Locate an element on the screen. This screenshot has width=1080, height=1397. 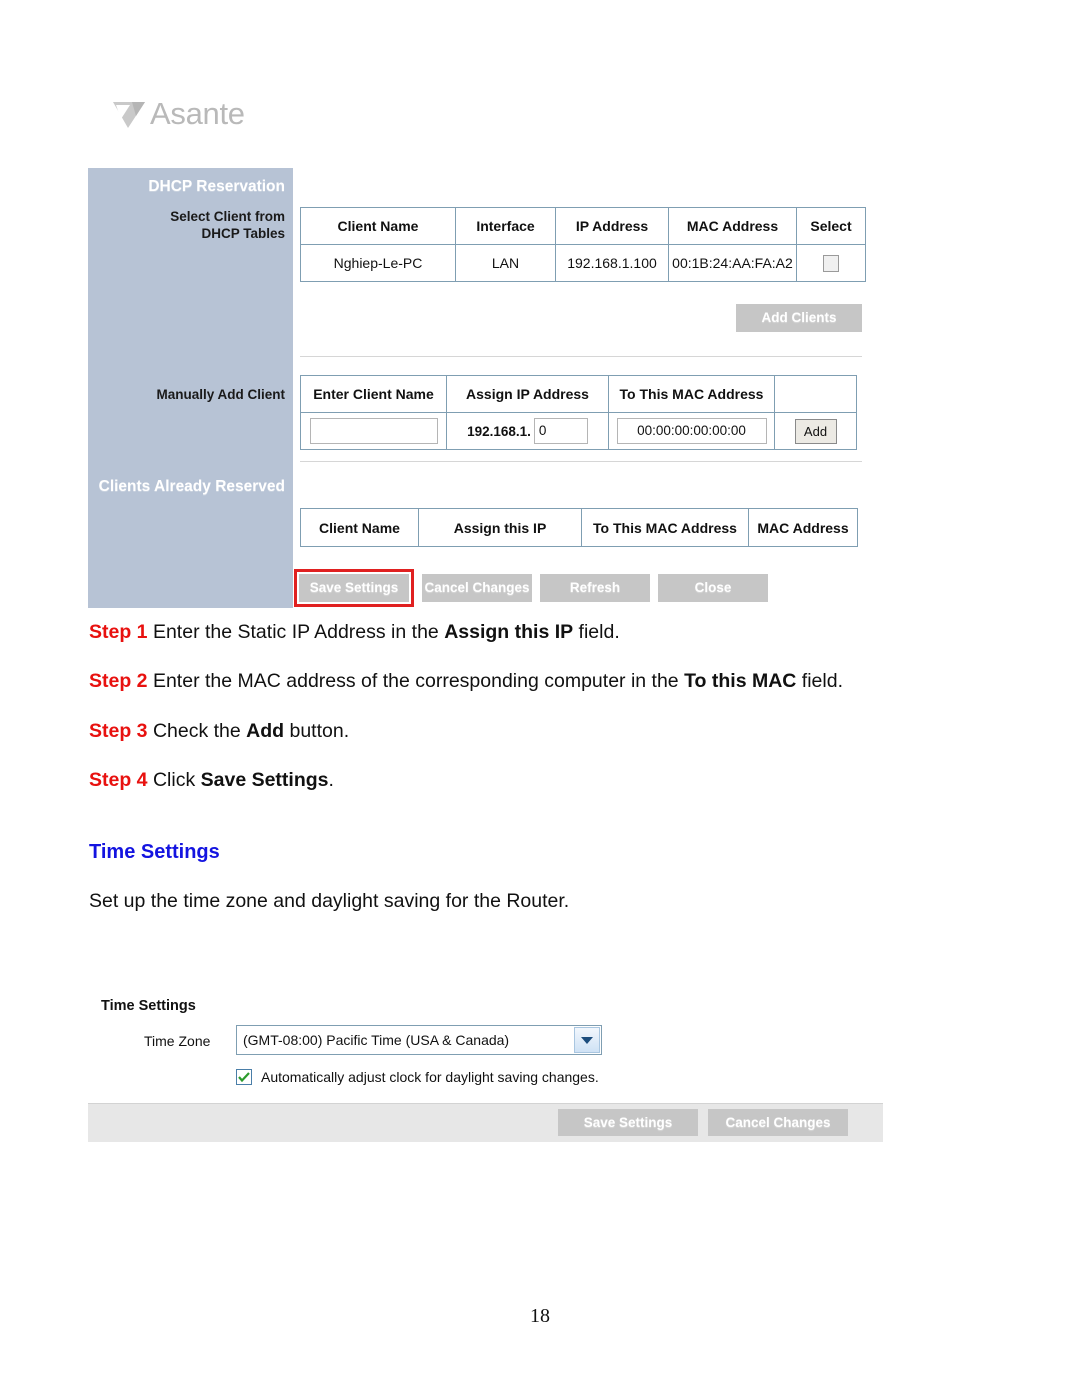
cell-assign-ip-input: 192.168.1. 0 is located at coordinates (527, 431).